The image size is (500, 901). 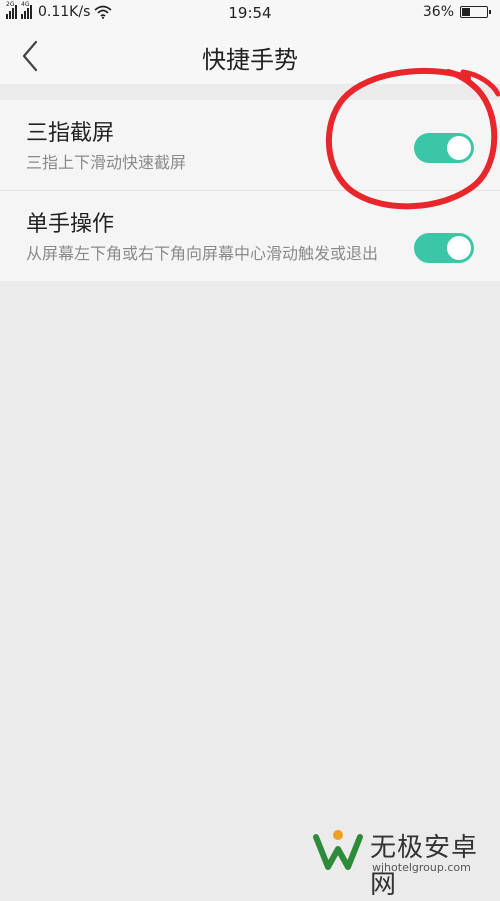 I want to click on status-bar: 2G 4G 0.11K/s 19:54 36%, so click(x=250, y=14).